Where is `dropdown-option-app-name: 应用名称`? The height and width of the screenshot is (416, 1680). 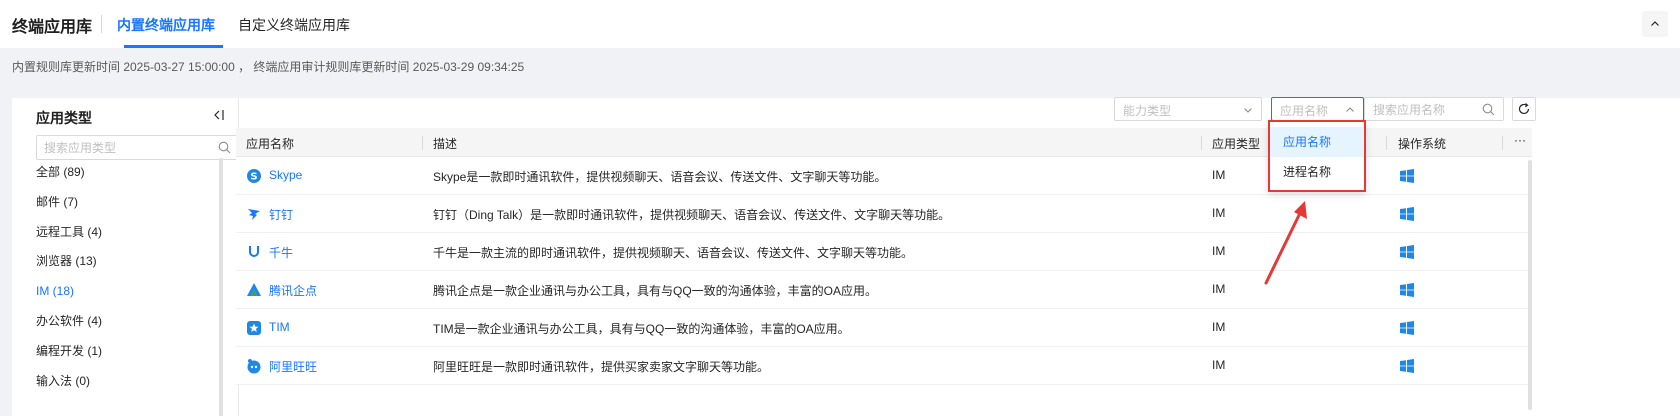 dropdown-option-app-name: 应用名称 is located at coordinates (1317, 142).